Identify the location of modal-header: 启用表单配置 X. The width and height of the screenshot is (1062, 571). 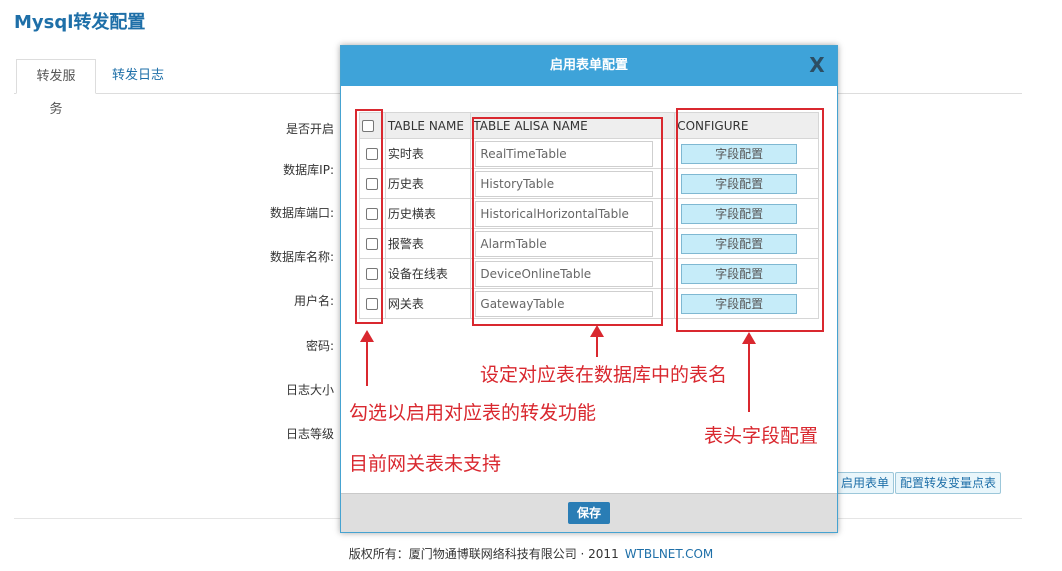
(589, 66).